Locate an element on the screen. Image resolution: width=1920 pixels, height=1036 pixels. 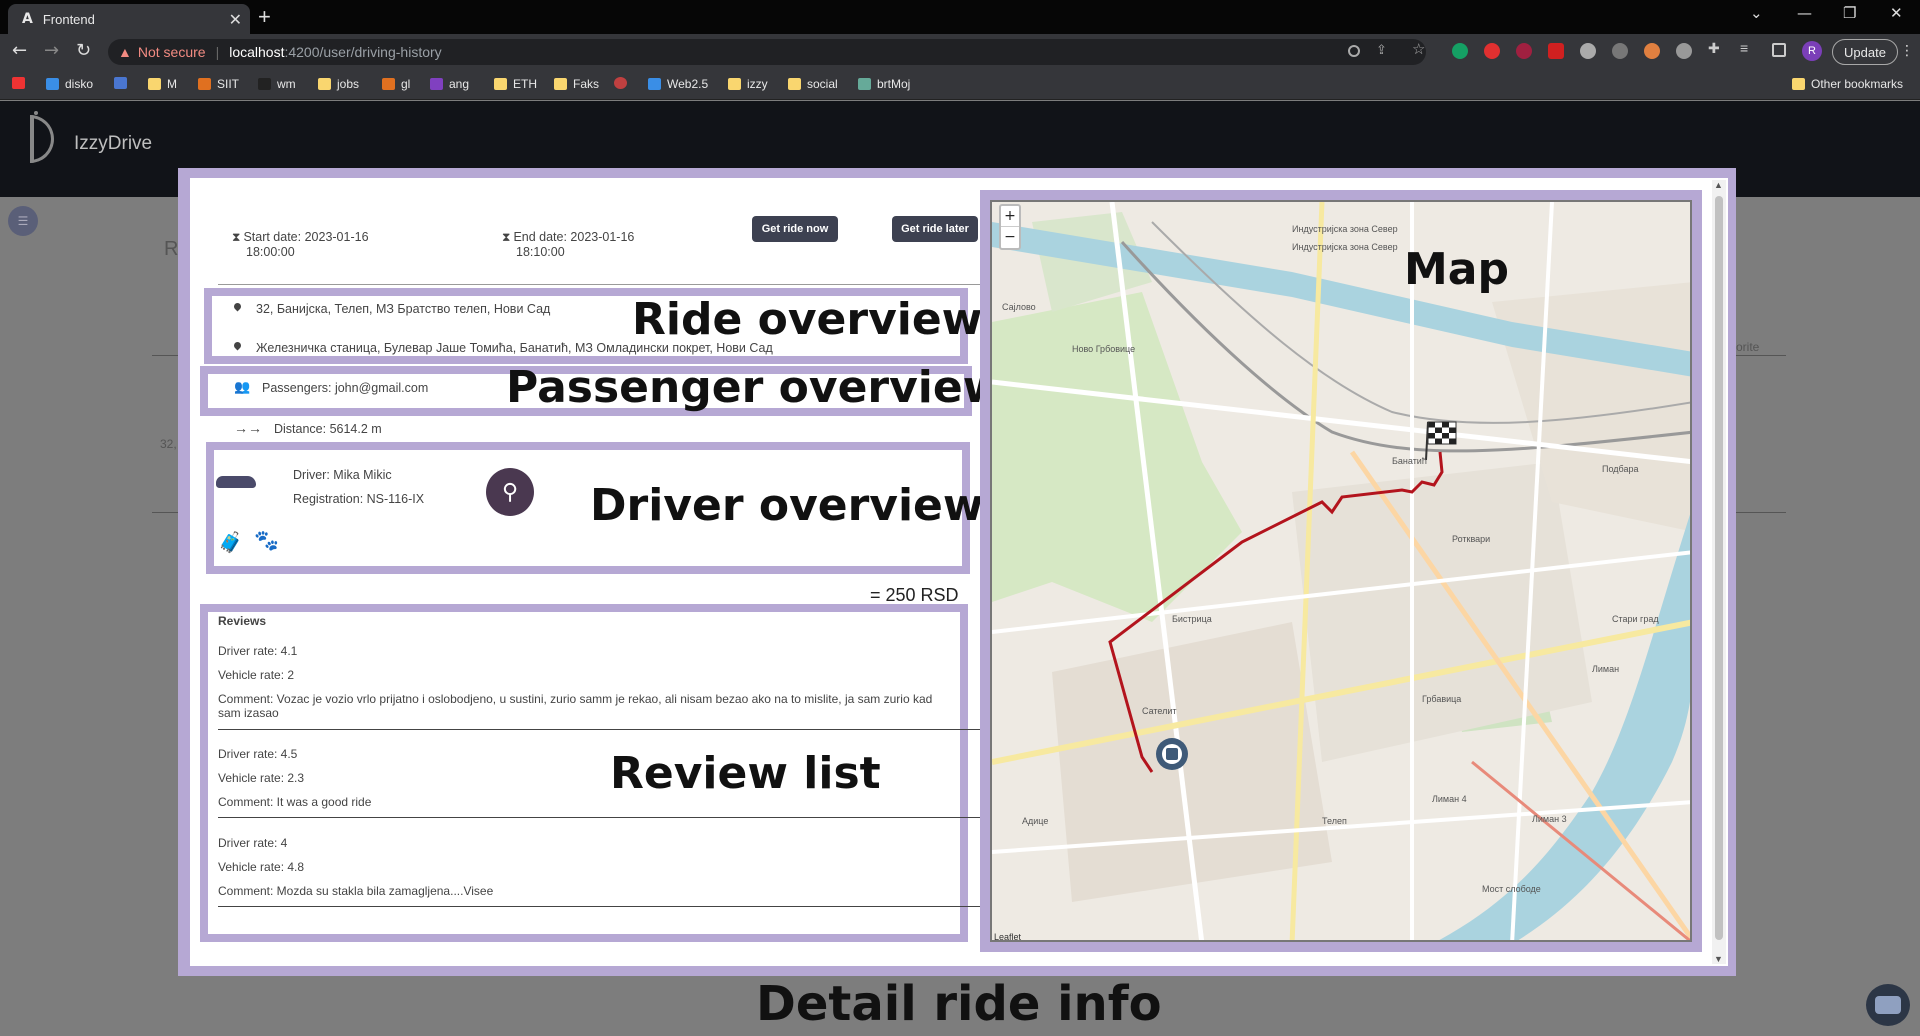
map-annotation: Map is located at coordinates (1456, 269).